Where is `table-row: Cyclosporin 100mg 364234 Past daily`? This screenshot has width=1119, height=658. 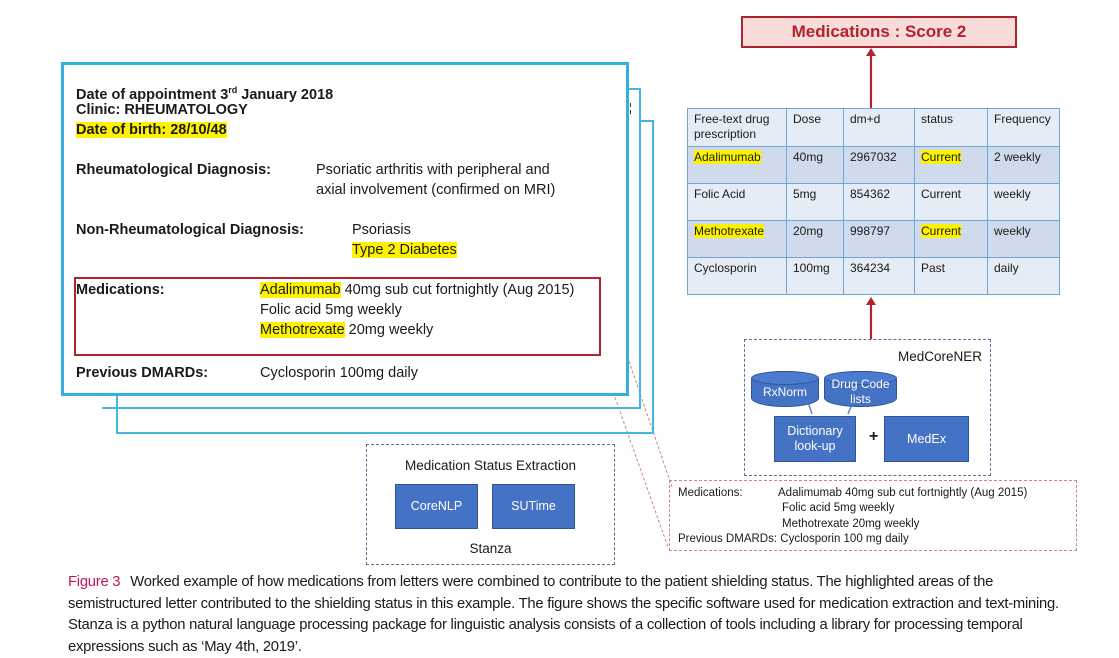
table-row: Cyclosporin 100mg 364234 Past daily is located at coordinates (873, 276).